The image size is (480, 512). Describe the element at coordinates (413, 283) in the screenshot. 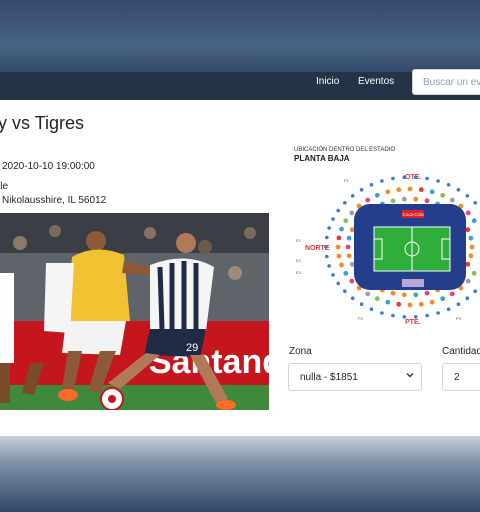

I see `lower-zone-block` at that location.